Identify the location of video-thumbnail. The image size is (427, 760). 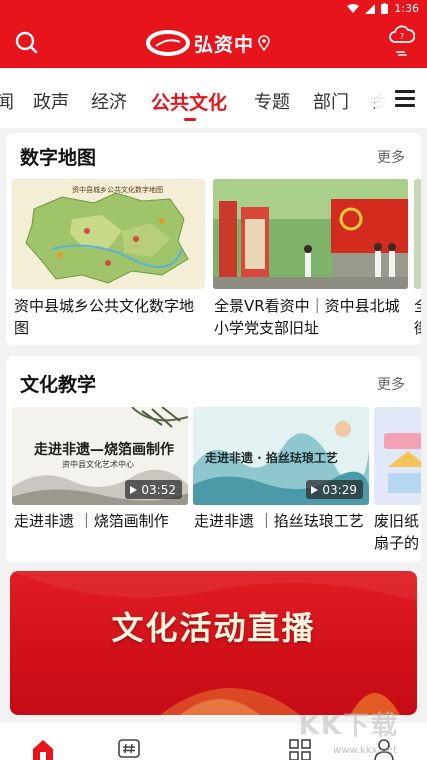
(397, 456).